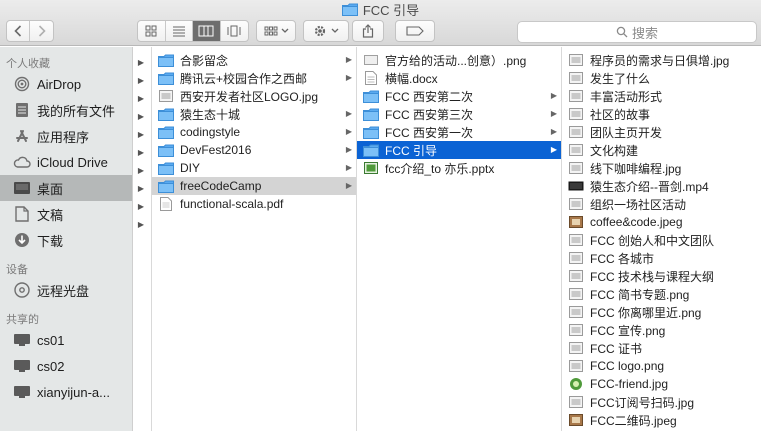  Describe the element at coordinates (661, 402) in the screenshot. I see `file-row: FCC订阅号扫码.jpg` at that location.